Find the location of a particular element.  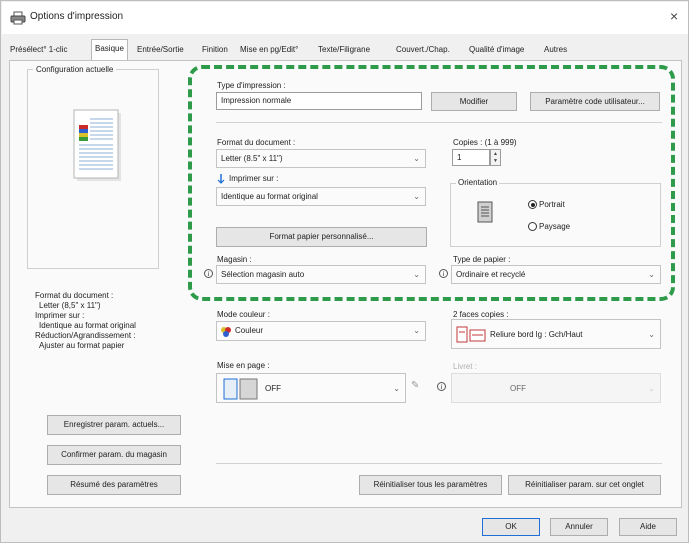

tab-text-watermark: Texte/Filigrane is located at coordinates (344, 51).